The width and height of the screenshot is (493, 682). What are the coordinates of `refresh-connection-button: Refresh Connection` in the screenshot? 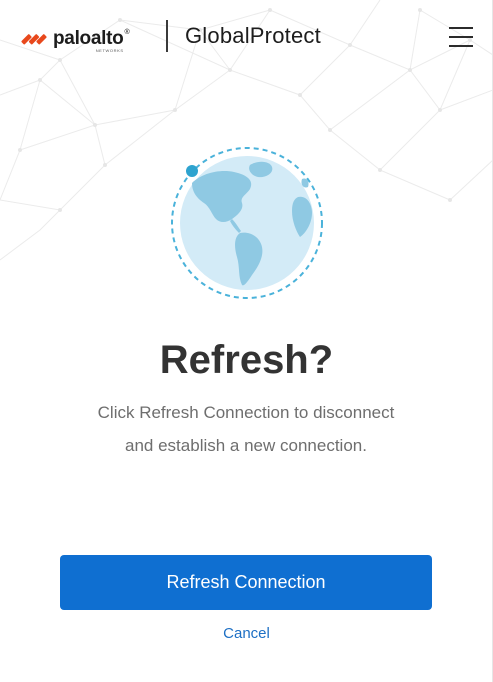 It's located at (246, 582).